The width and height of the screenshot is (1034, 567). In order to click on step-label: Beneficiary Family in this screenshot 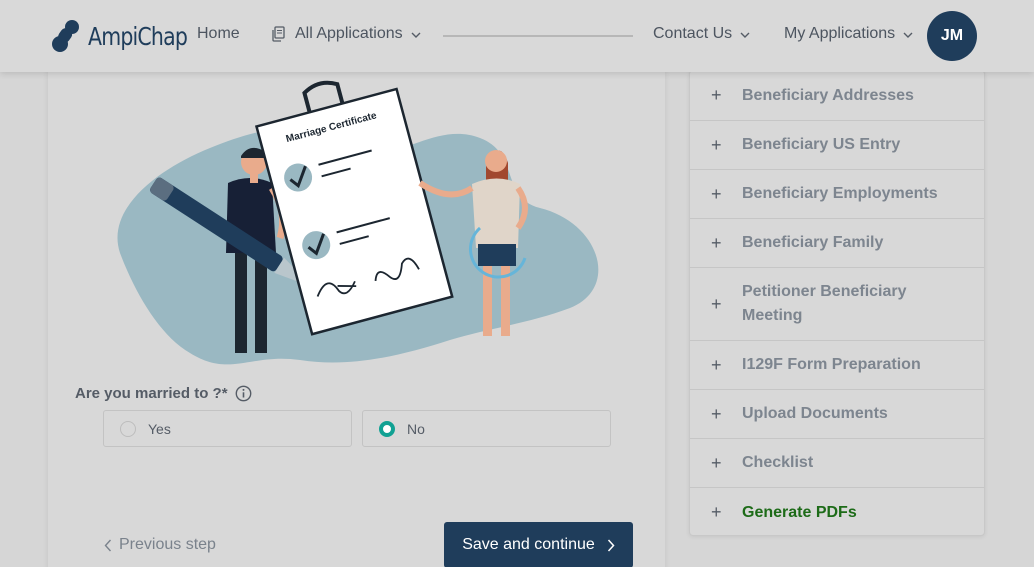, I will do `click(813, 242)`.